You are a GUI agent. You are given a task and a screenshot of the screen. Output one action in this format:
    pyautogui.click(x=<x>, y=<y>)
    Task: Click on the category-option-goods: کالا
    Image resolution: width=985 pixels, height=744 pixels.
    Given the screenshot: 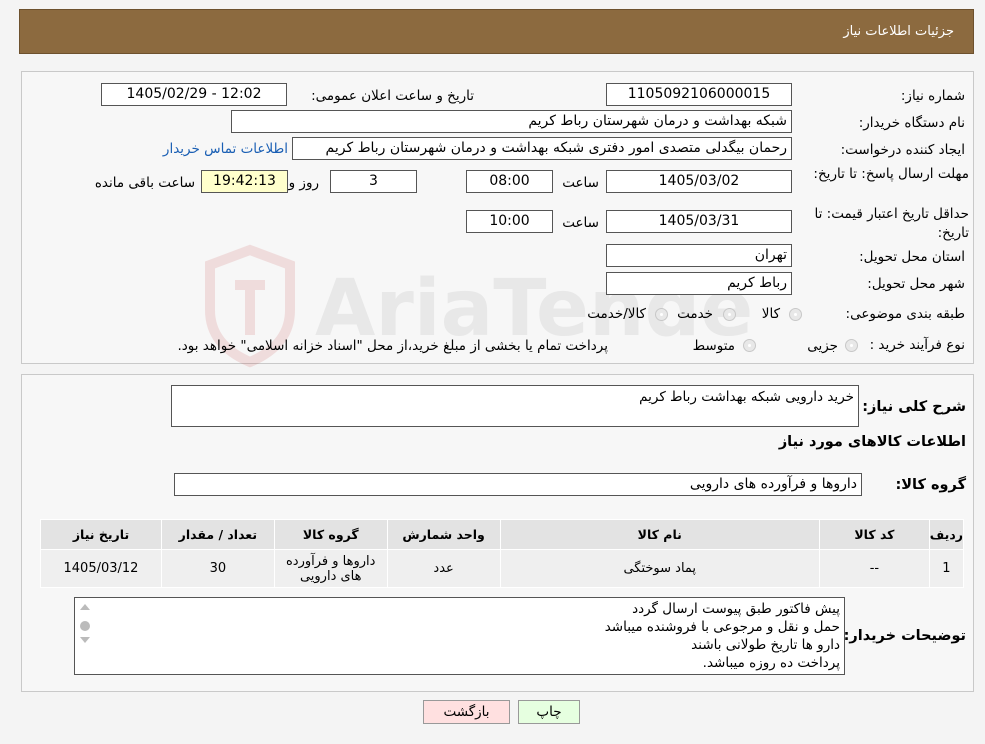 What is the action you would take?
    pyautogui.click(x=770, y=314)
    